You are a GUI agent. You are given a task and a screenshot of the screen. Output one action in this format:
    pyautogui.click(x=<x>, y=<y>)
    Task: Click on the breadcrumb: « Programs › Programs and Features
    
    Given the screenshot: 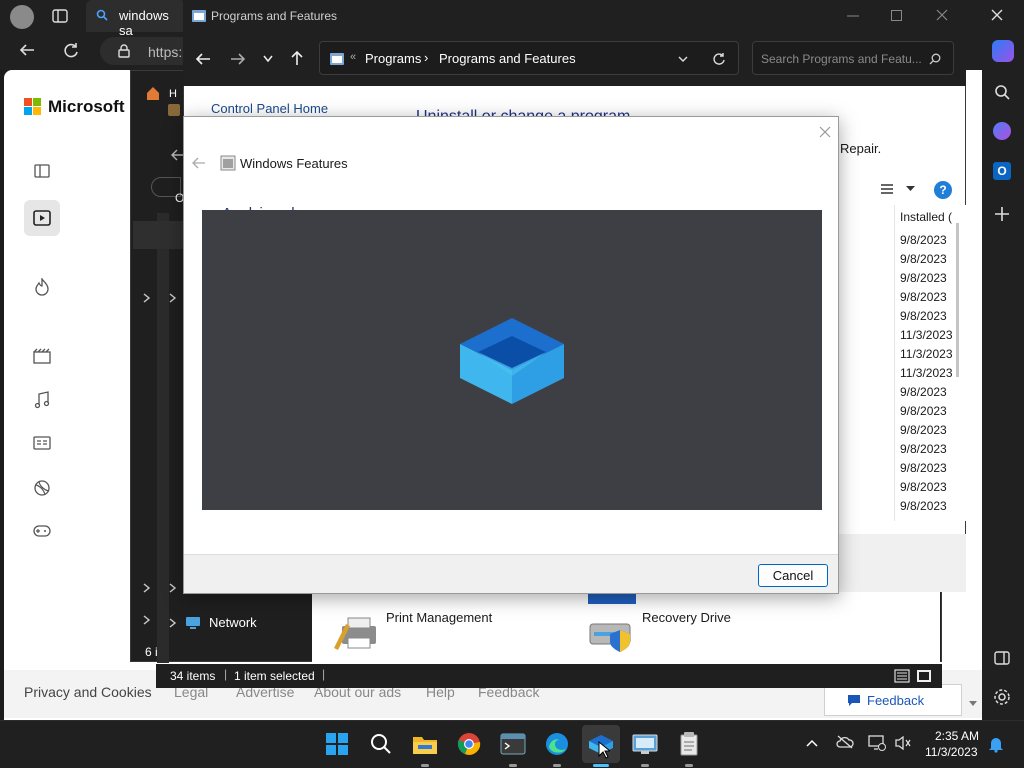 What is the action you would take?
    pyautogui.click(x=529, y=58)
    